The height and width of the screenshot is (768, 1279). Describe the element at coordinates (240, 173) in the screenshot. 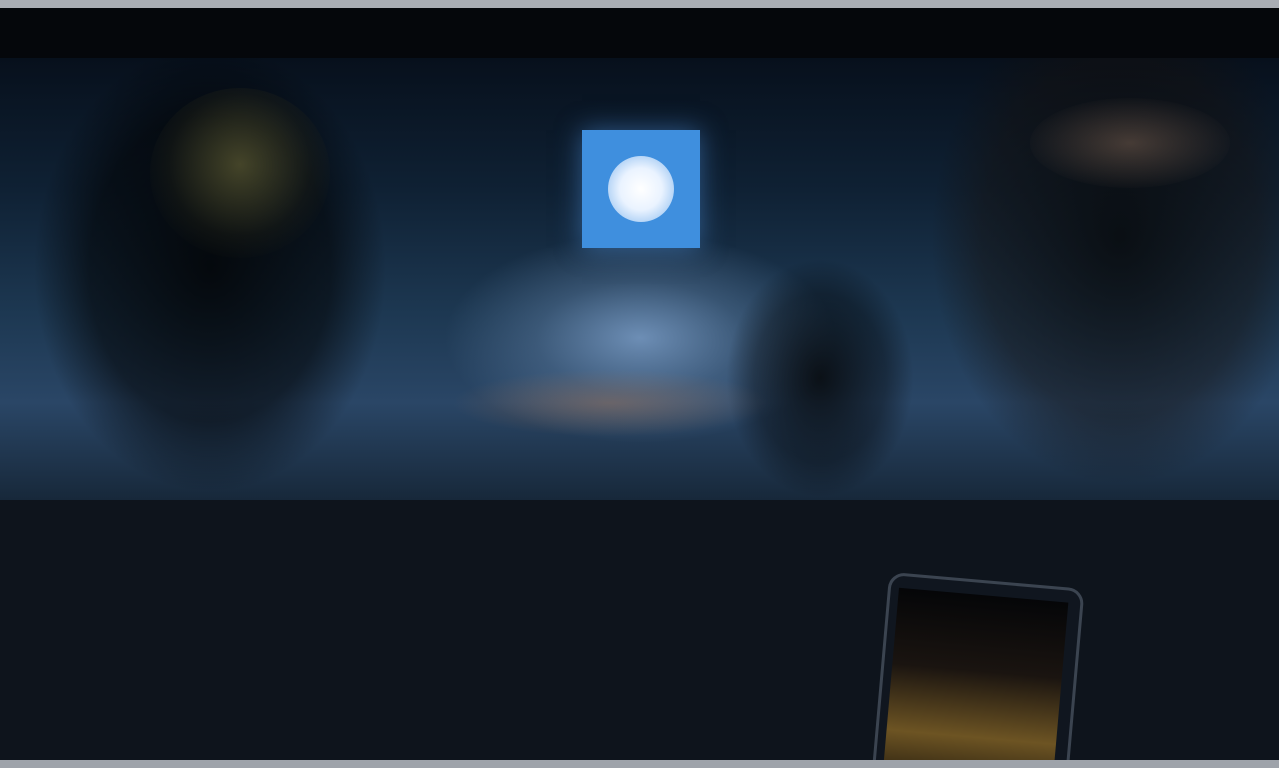

I see `hero-character-left` at that location.